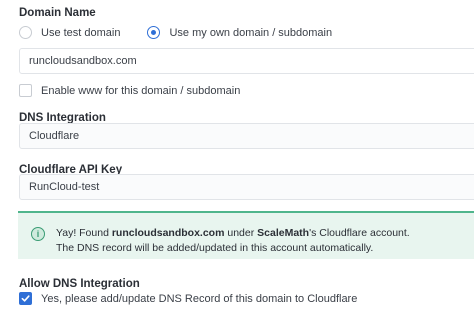 Image resolution: width=474 pixels, height=334 pixels. Describe the element at coordinates (246, 136) in the screenshot. I see `dns-integration-select: Cloudflare` at that location.